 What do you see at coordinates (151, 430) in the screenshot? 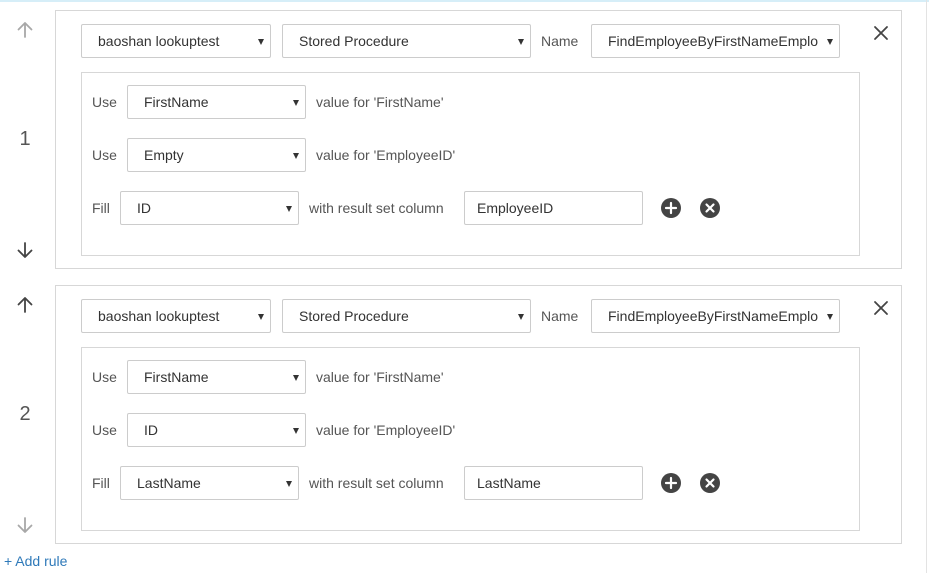
I see `param-value: ID` at bounding box center [151, 430].